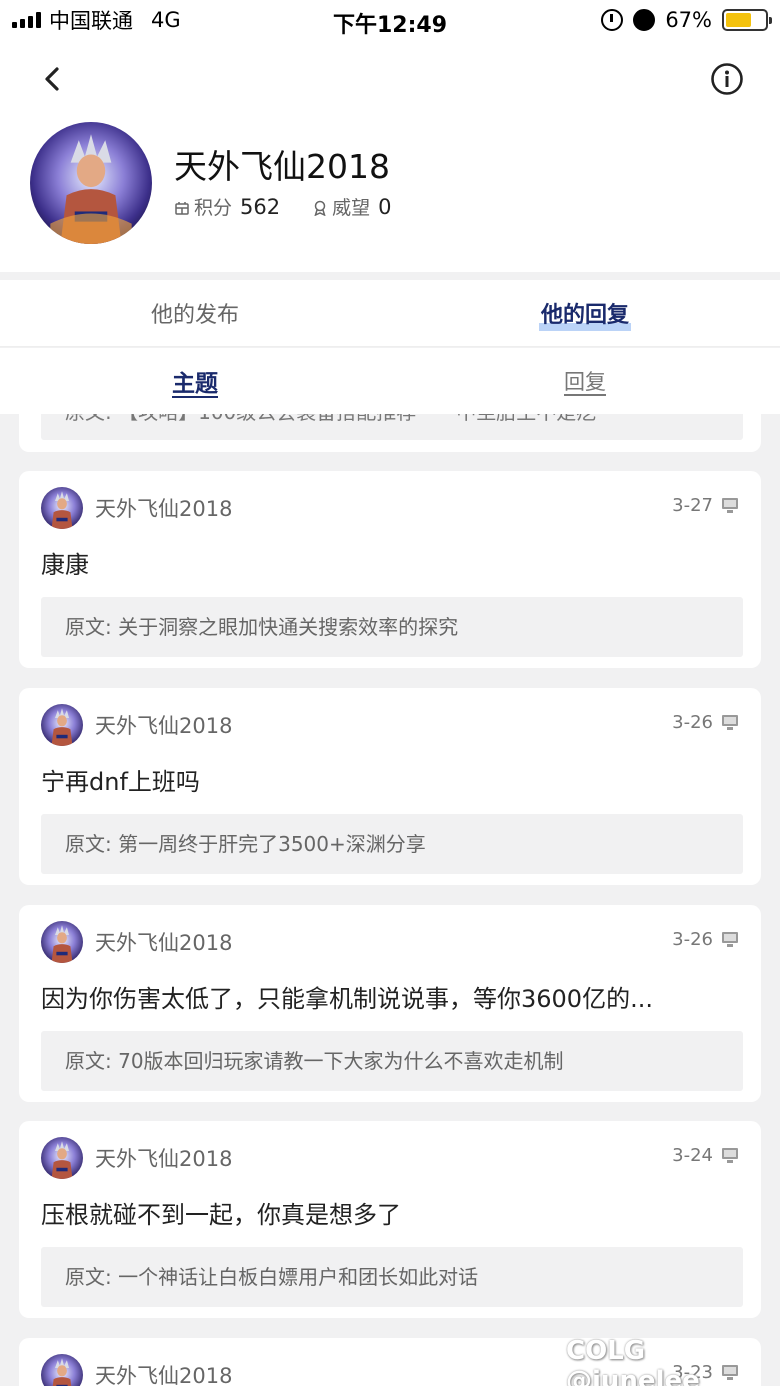 Image resolution: width=780 pixels, height=1386 pixels. I want to click on prestige-label: 威望, so click(351, 208).